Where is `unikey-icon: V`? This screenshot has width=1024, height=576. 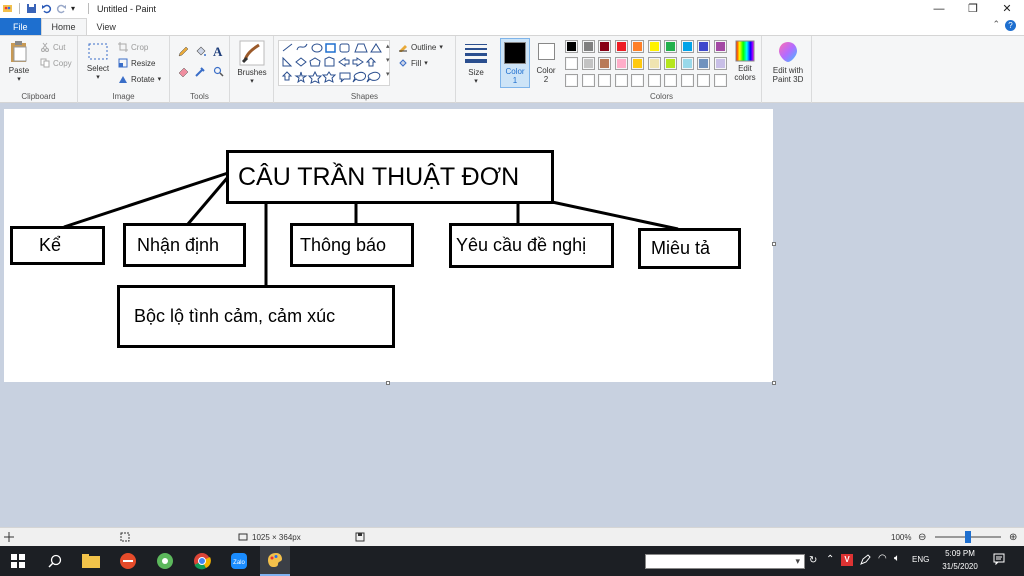 unikey-icon: V is located at coordinates (847, 560).